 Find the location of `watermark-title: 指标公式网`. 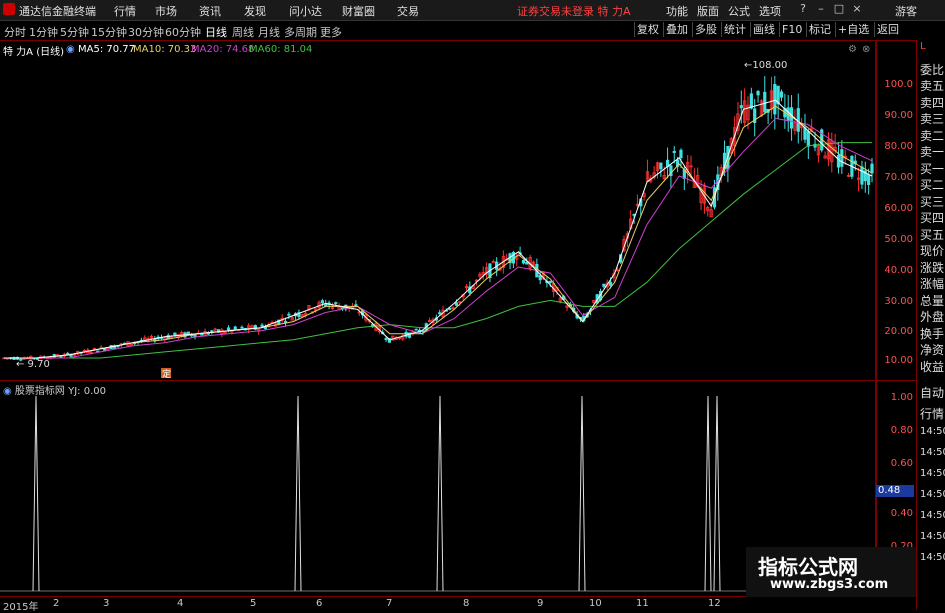

watermark-title: 指标公式网 is located at coordinates (808, 567).